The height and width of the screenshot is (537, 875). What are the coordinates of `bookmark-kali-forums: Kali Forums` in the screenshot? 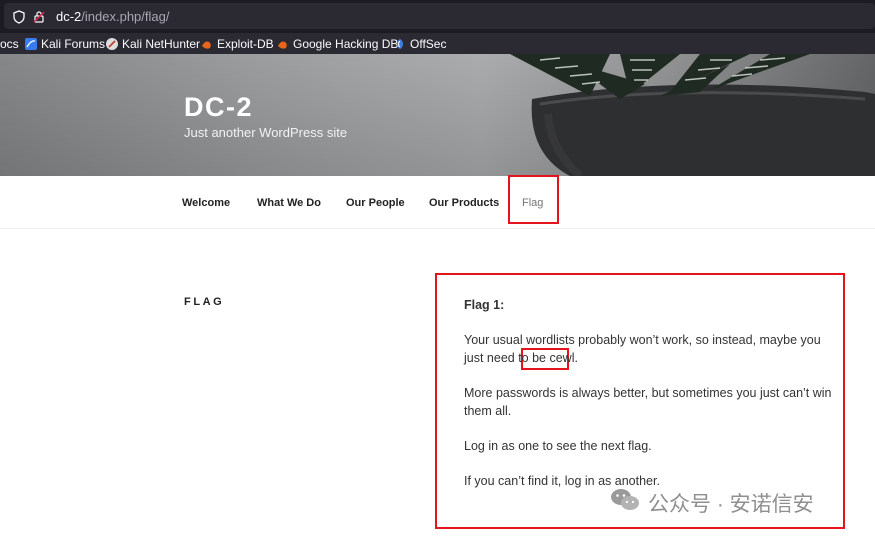 It's located at (65, 44).